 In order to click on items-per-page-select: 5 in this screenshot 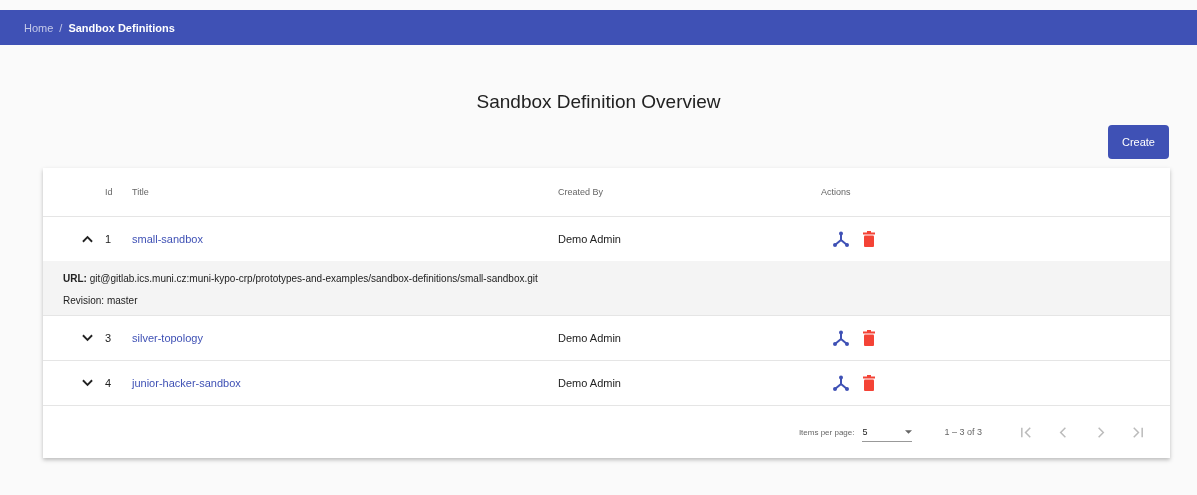, I will do `click(887, 432)`.